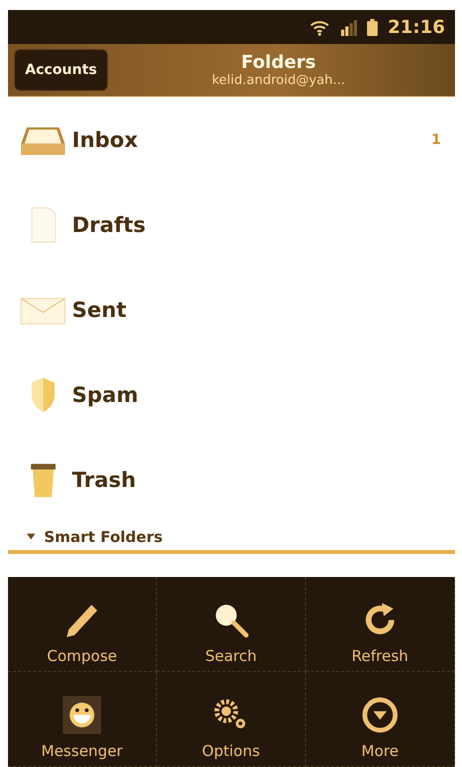 The width and height of the screenshot is (462, 767). Describe the element at coordinates (349, 27) in the screenshot. I see `signal-icon` at that location.